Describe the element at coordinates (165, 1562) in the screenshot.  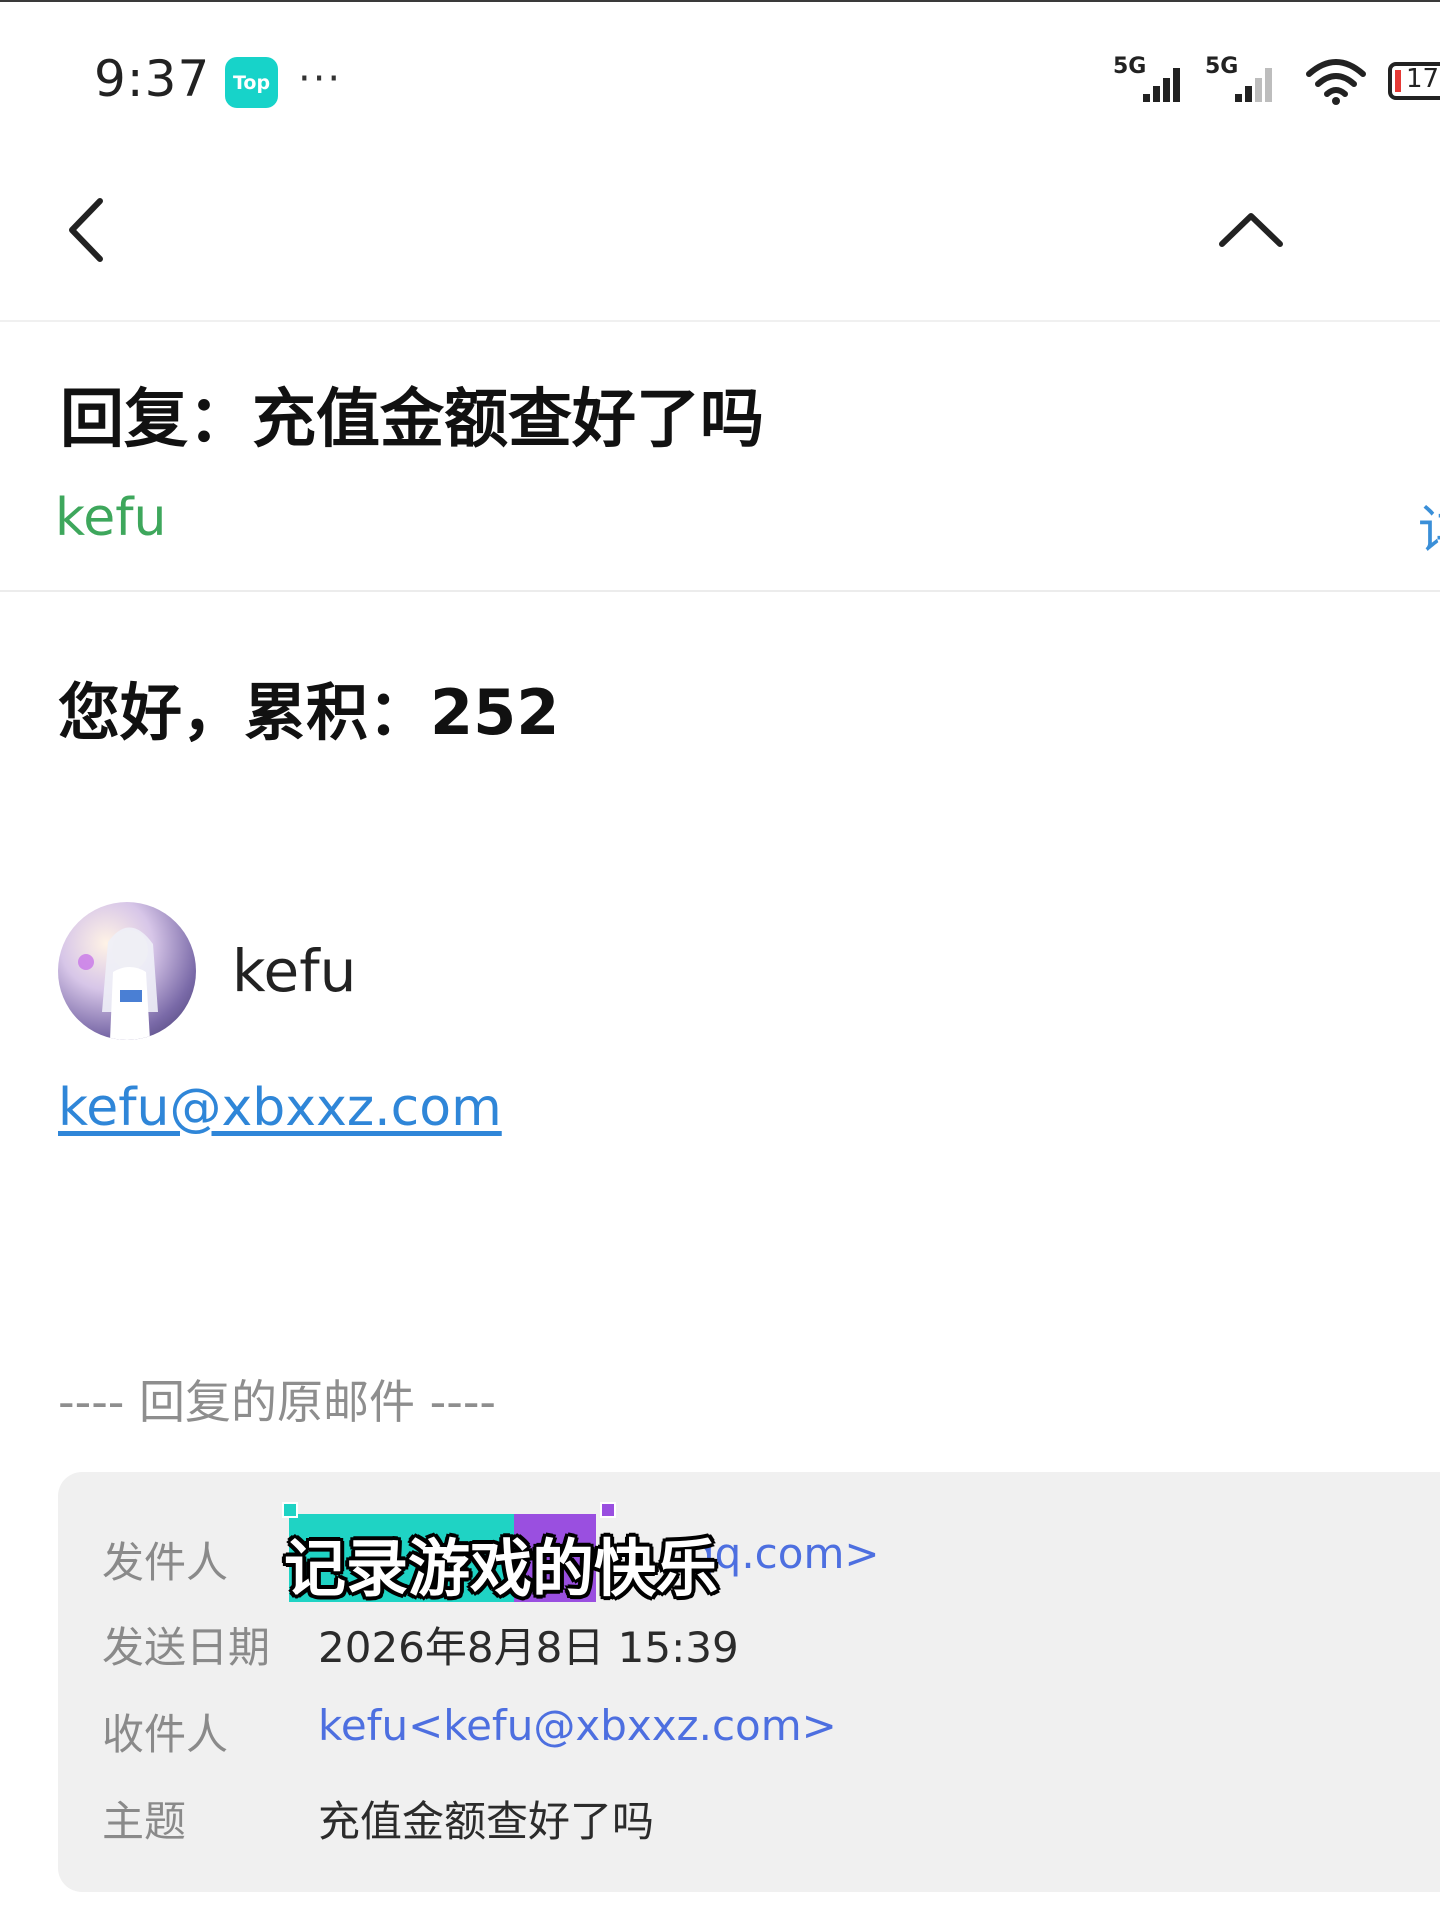
I see `from-label: 发件人` at that location.